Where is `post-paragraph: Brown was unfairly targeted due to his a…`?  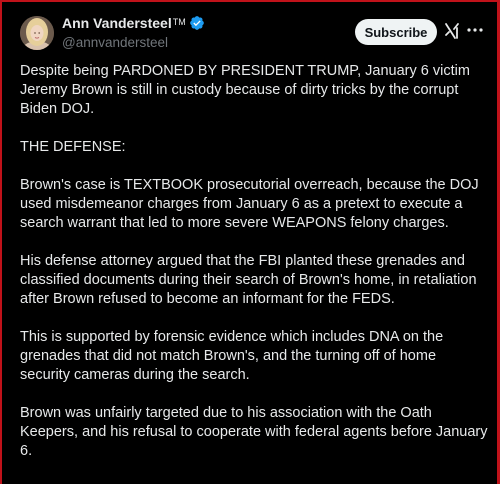
post-paragraph: Brown was unfairly targeted due to his a… is located at coordinates (254, 432).